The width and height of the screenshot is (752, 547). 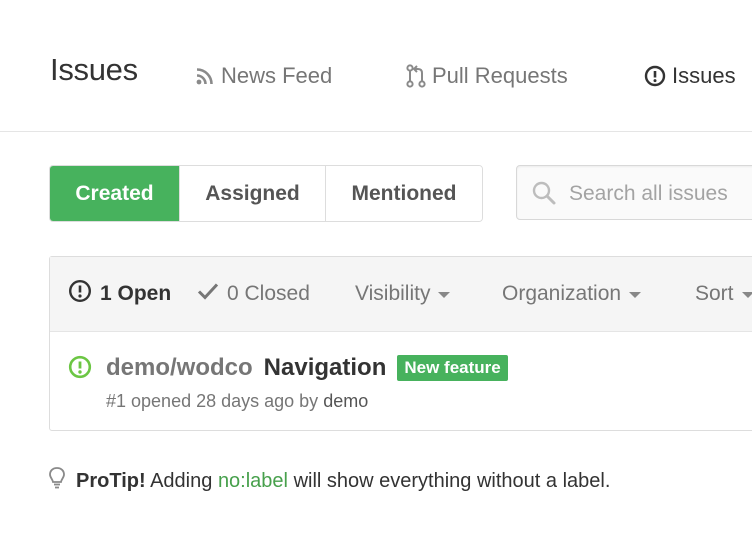 I want to click on issue-title-line: demo/wodco Navigation New feature, so click(x=307, y=368).